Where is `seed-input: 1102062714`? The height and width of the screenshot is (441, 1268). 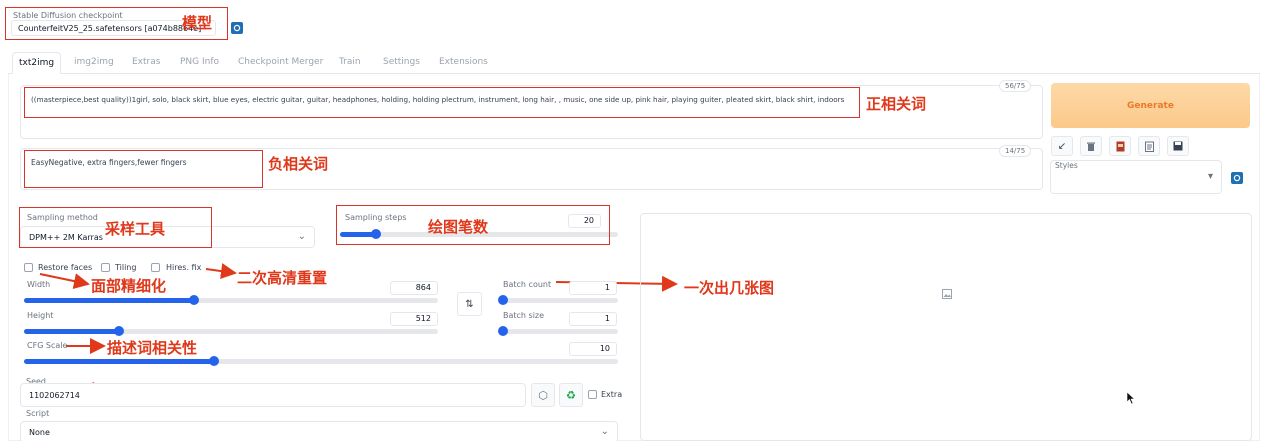
seed-input: 1102062714 is located at coordinates (273, 395).